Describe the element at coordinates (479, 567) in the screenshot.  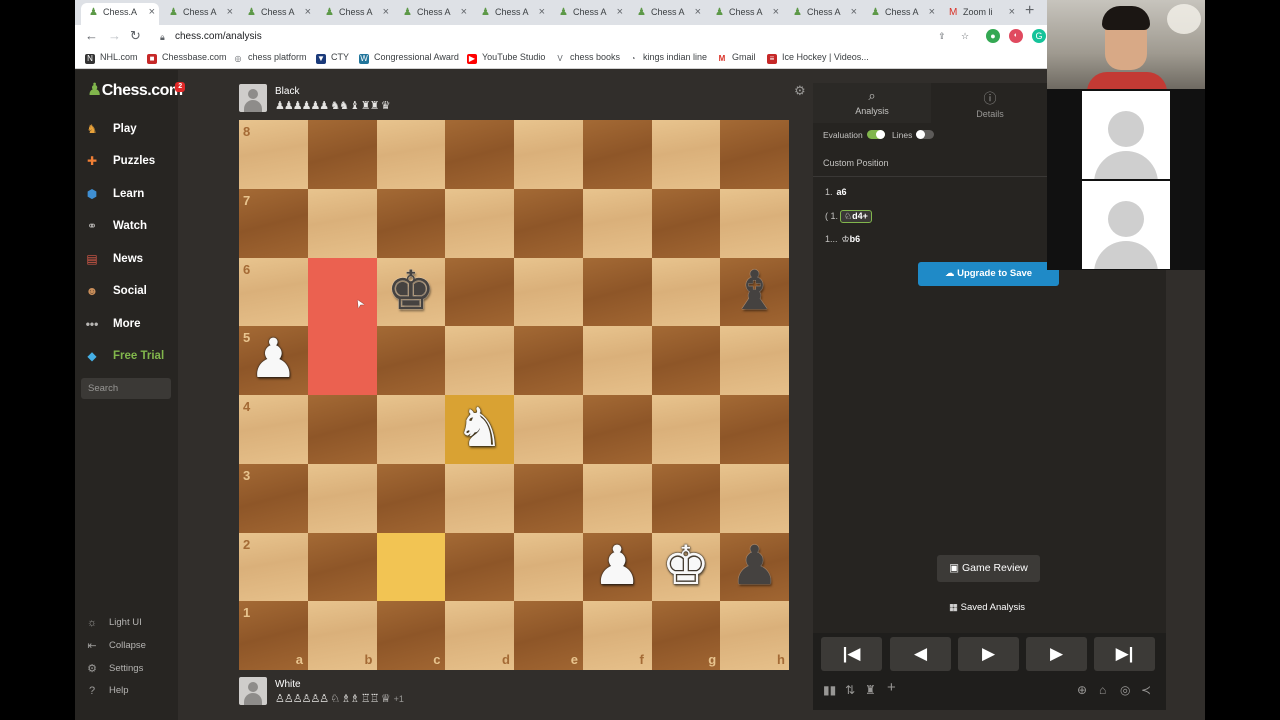
I see `square-d2` at that location.